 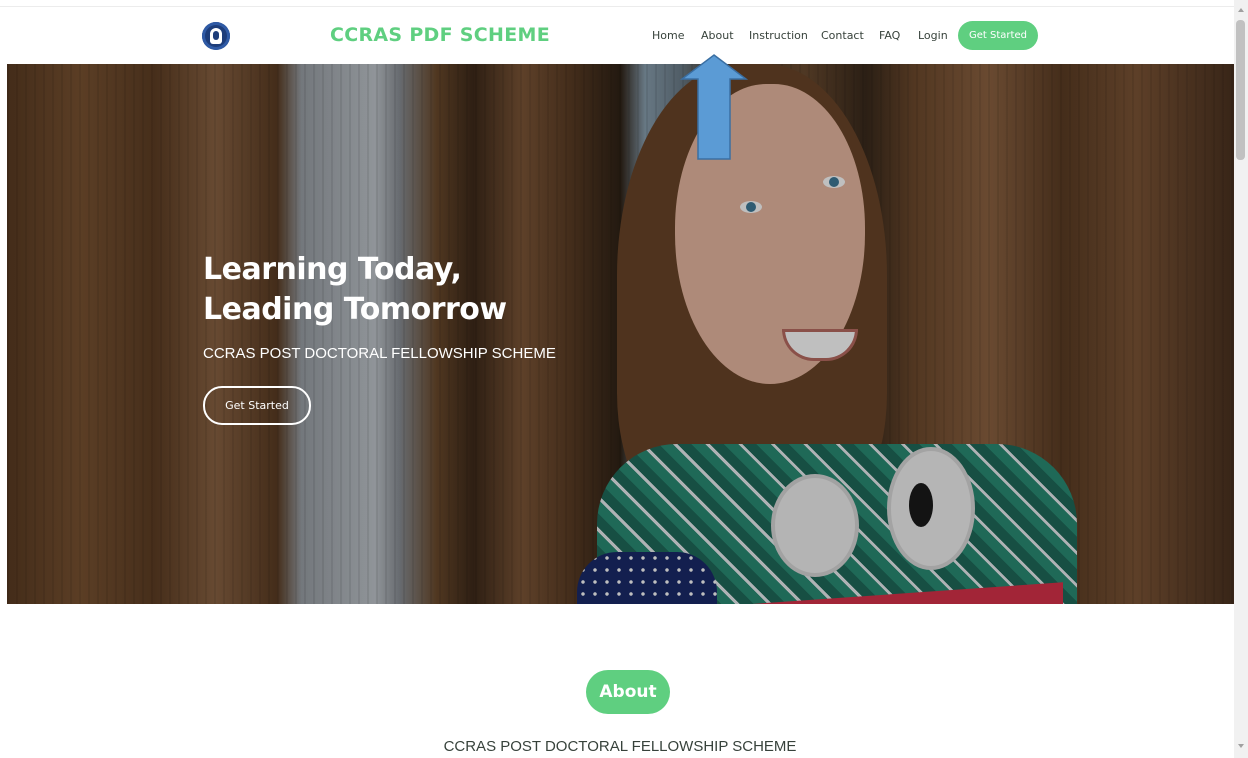 I want to click on nav-faq: FAQ, so click(x=889, y=35).